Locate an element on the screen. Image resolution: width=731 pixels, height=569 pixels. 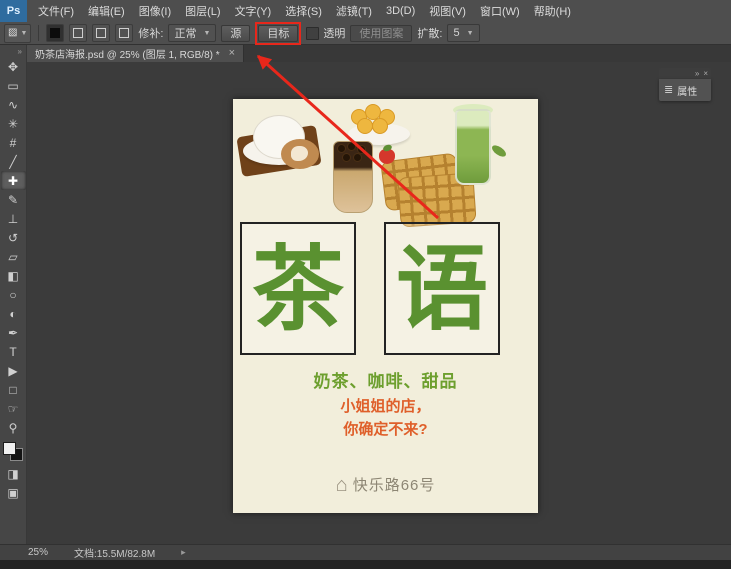
poster-address-row: ⌂ 快乐路66号 is located at coordinates (385, 484).